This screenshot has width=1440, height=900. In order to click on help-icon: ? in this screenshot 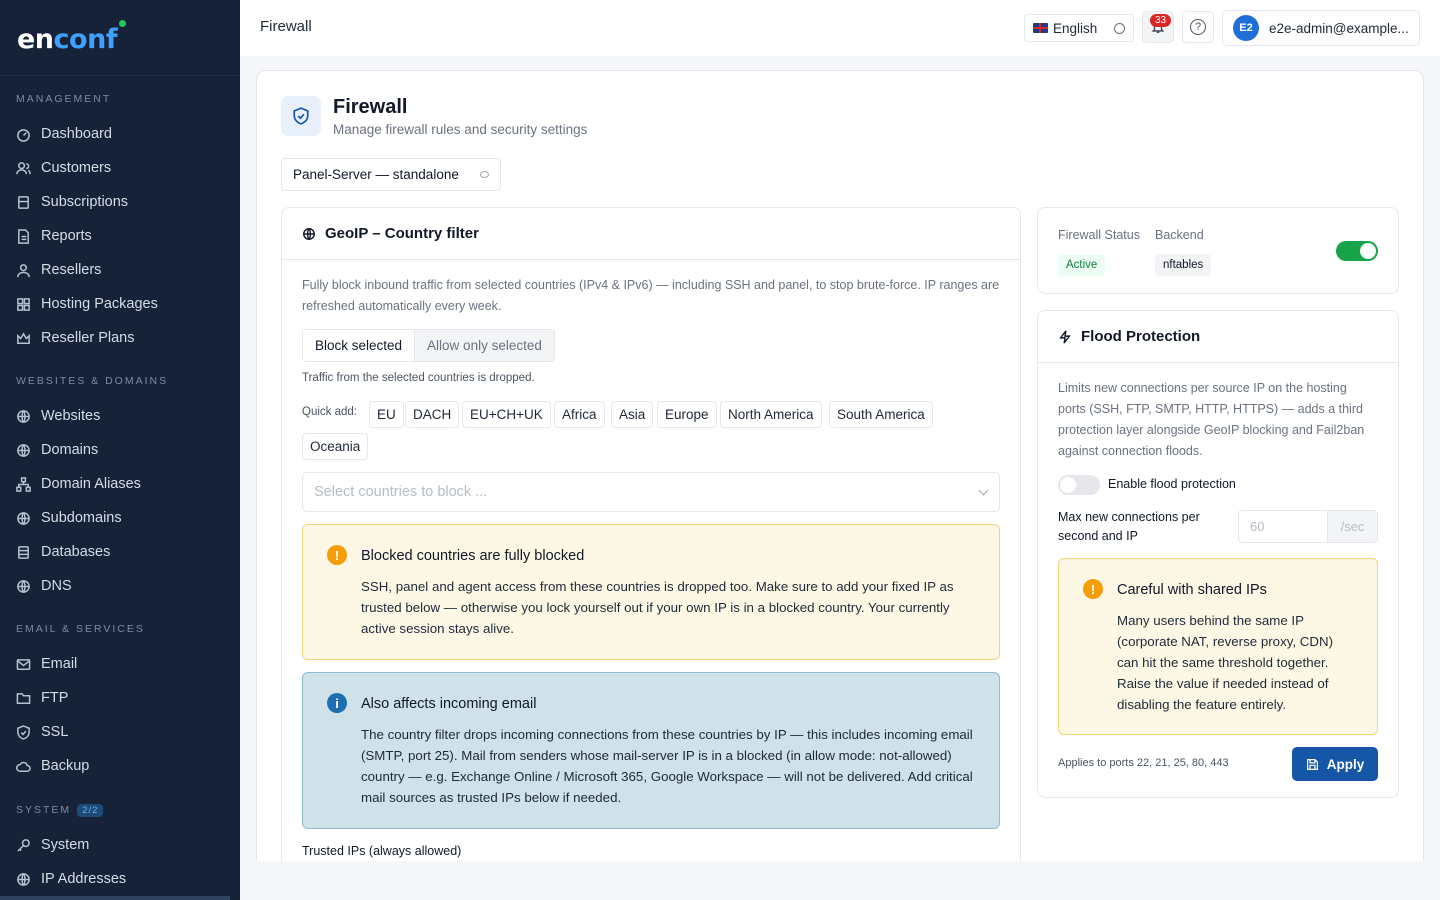, I will do `click(1198, 27)`.